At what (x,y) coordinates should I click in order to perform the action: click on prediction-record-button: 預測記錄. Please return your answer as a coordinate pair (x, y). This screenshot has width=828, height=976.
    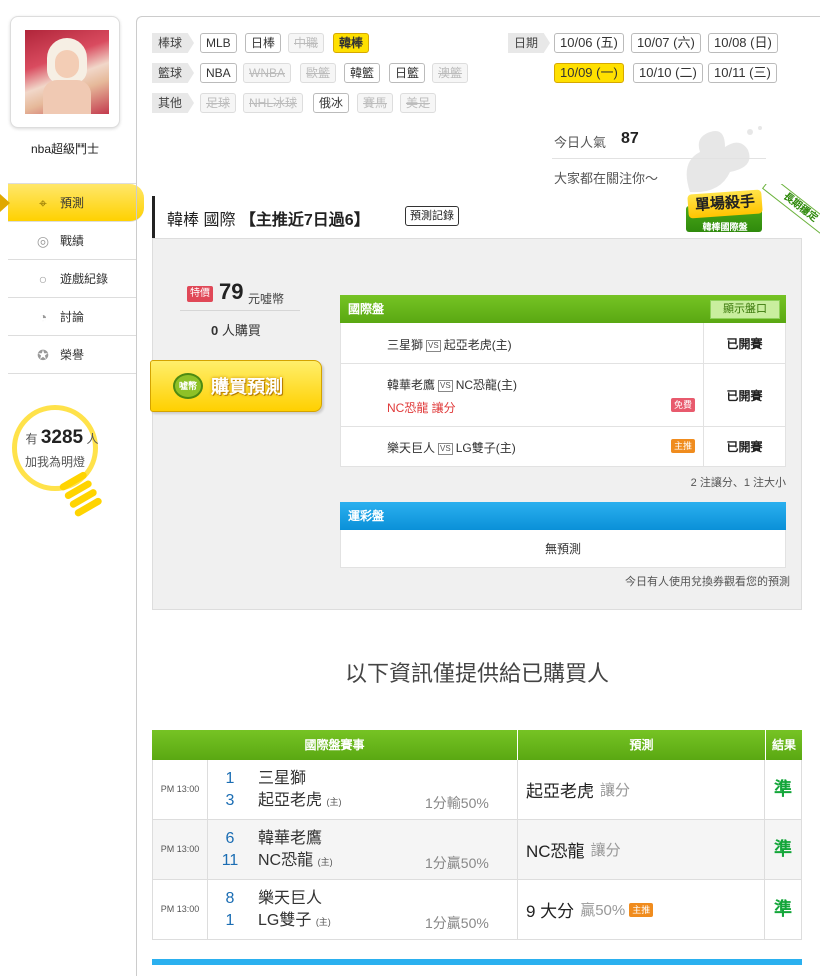
    Looking at the image, I should click on (432, 216).